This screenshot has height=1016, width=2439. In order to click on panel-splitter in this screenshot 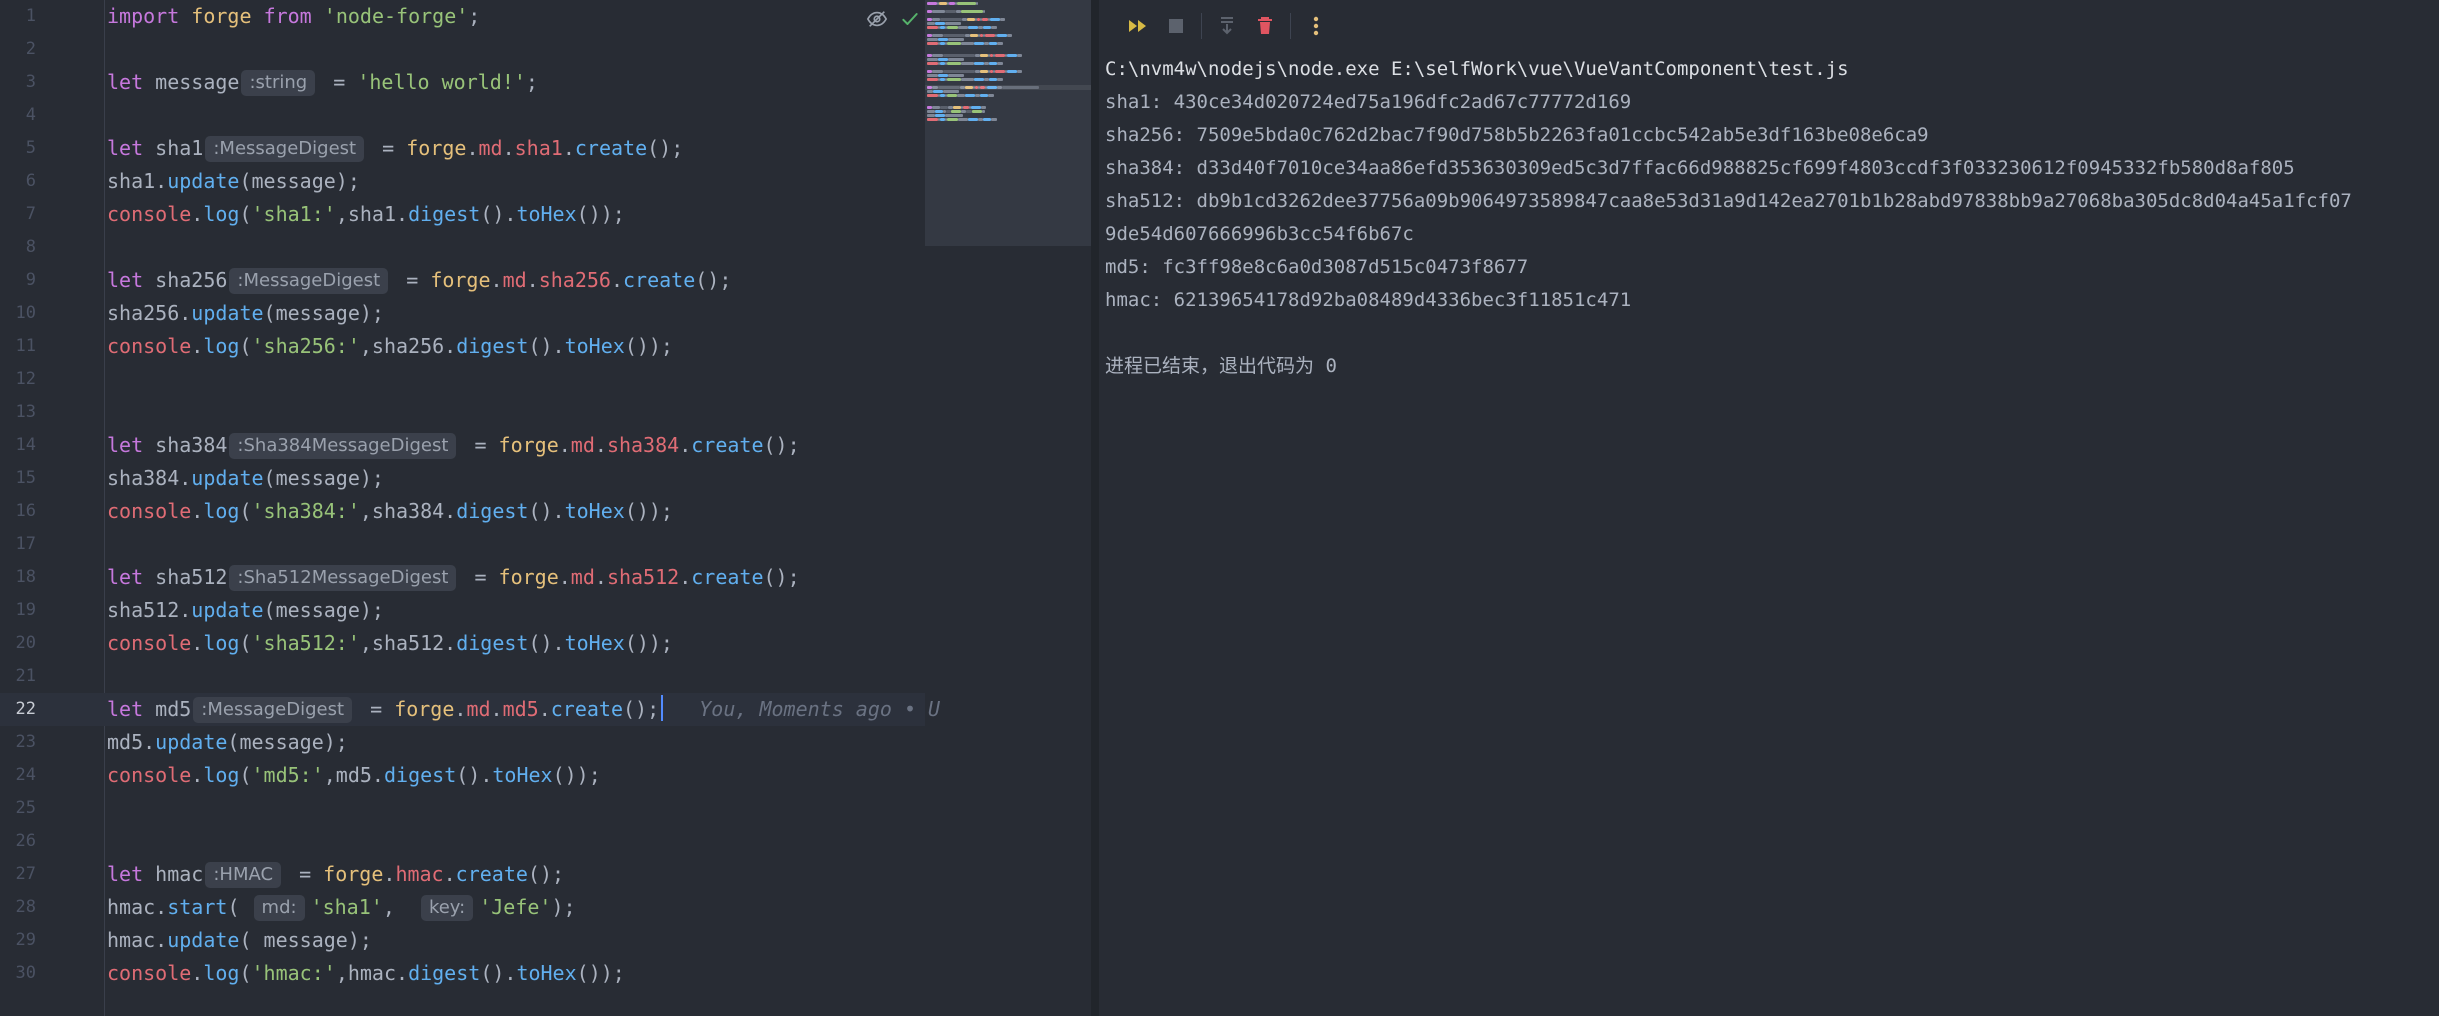, I will do `click(1095, 508)`.